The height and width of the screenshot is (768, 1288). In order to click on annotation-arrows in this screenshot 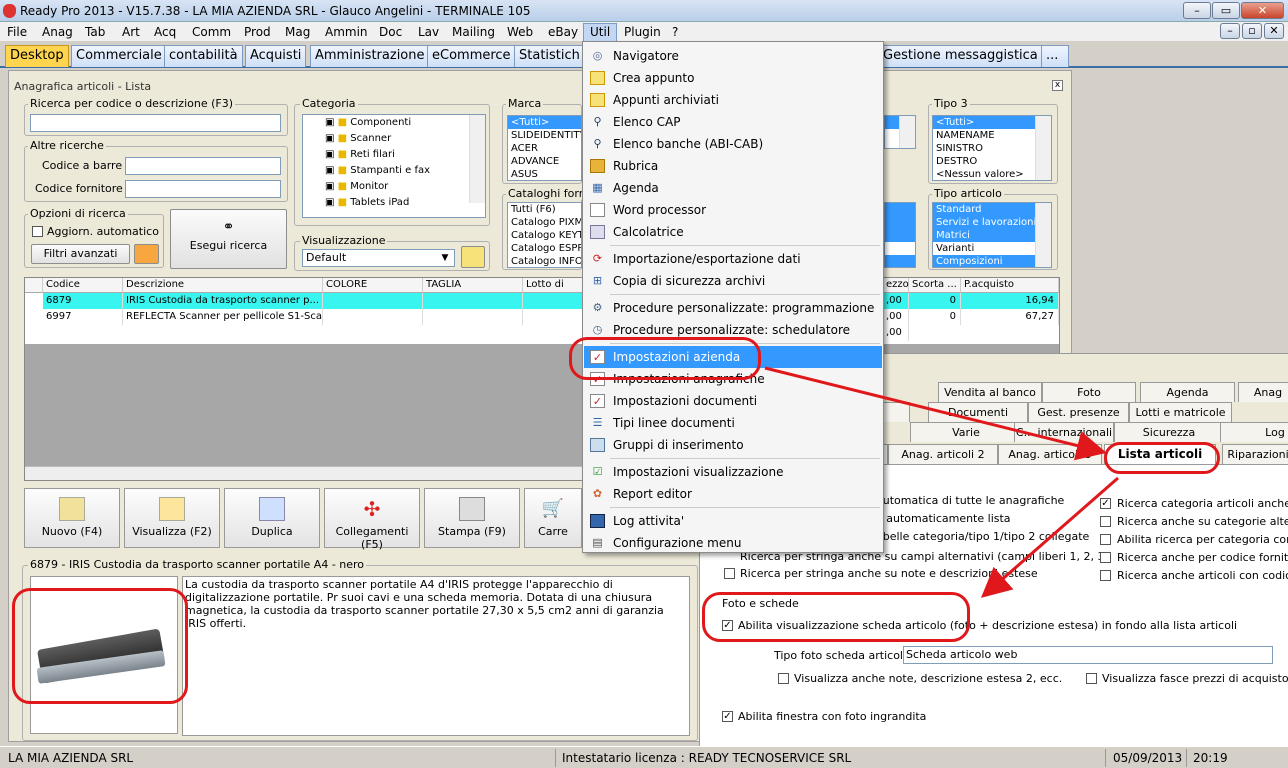, I will do `click(941, 482)`.